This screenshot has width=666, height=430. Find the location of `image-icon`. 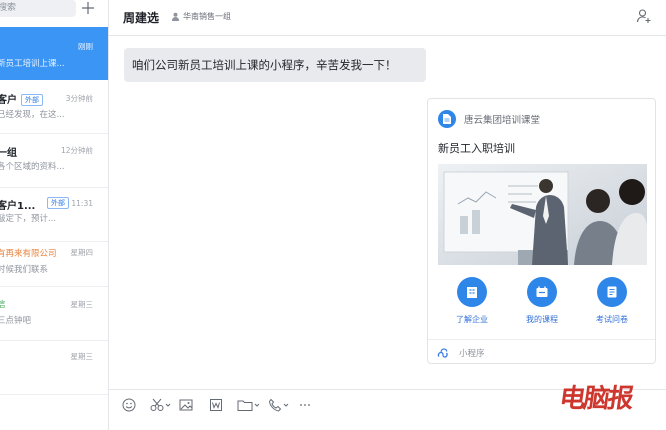

image-icon is located at coordinates (186, 405).